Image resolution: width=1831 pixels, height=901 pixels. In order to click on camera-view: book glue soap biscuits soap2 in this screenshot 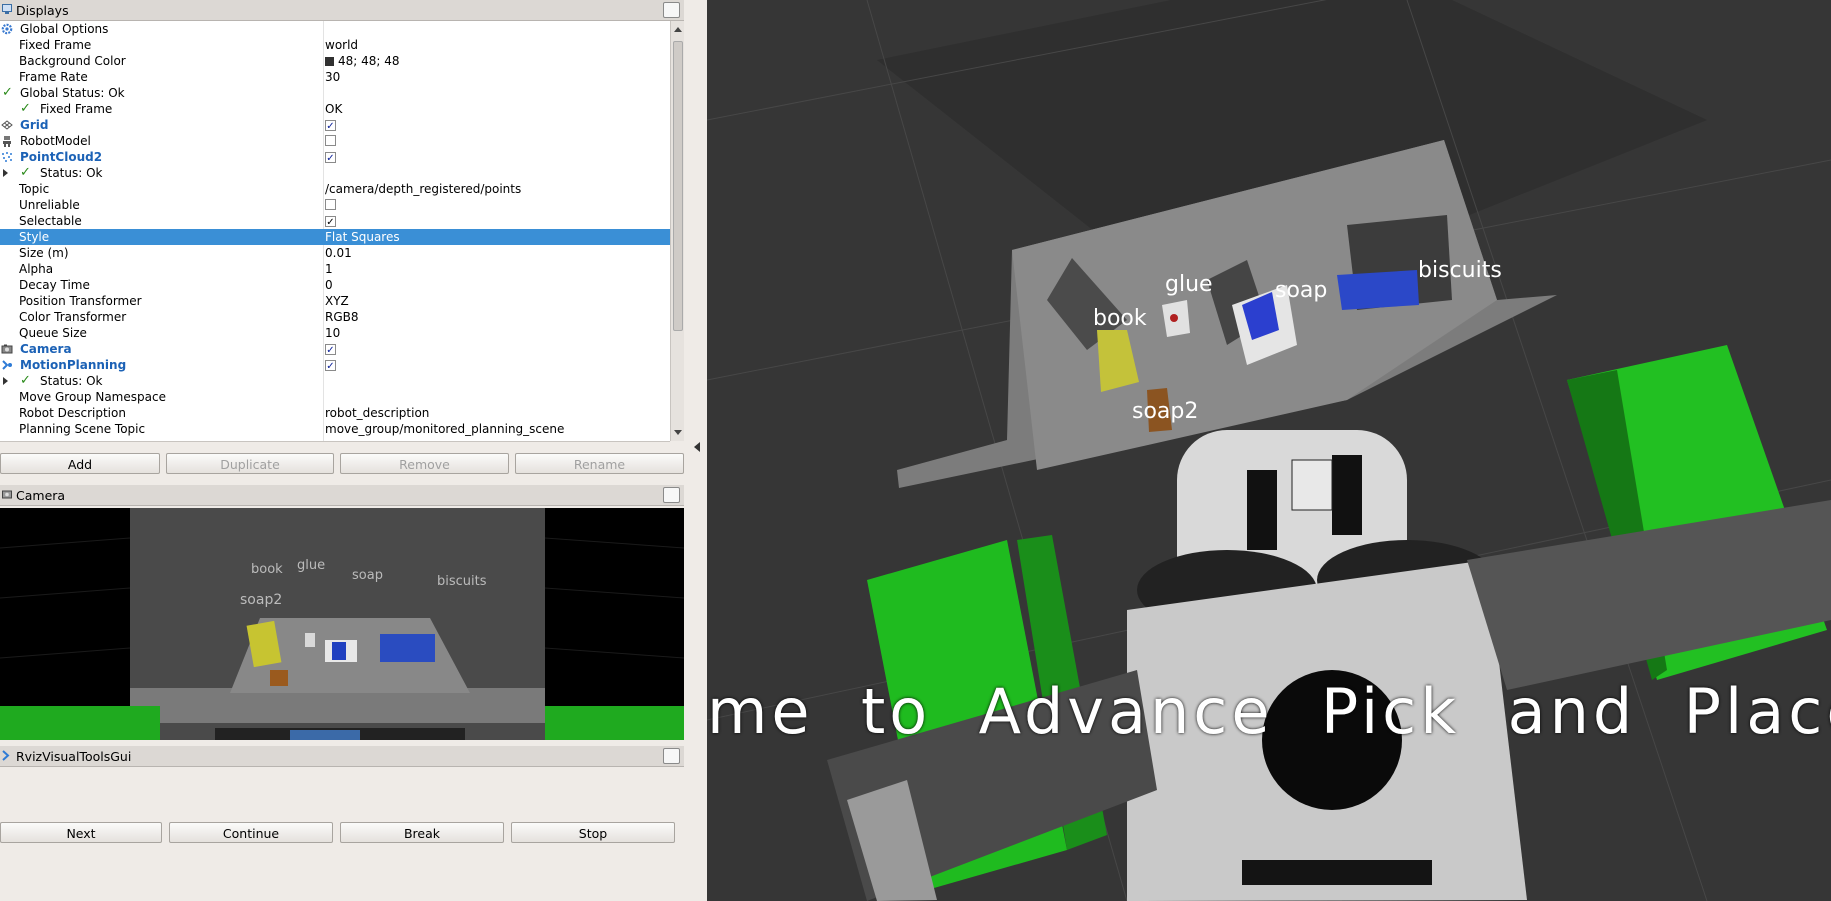, I will do `click(342, 624)`.